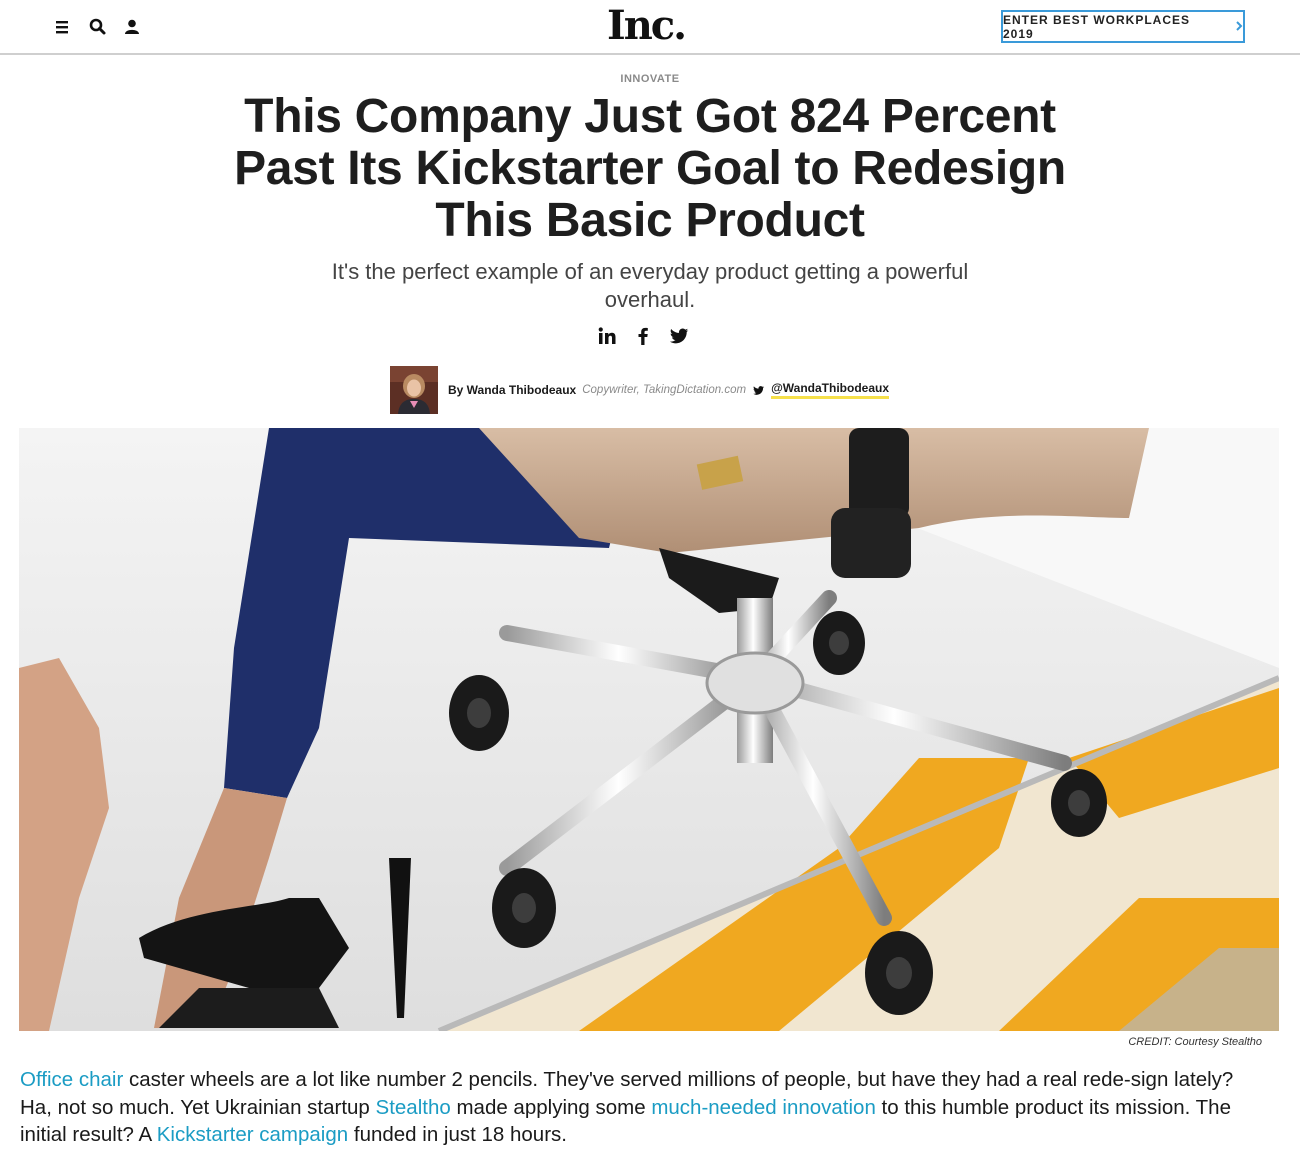 The height and width of the screenshot is (1169, 1300). I want to click on link-kickstarter-campaign: Kickstarter campaign, so click(252, 1134).